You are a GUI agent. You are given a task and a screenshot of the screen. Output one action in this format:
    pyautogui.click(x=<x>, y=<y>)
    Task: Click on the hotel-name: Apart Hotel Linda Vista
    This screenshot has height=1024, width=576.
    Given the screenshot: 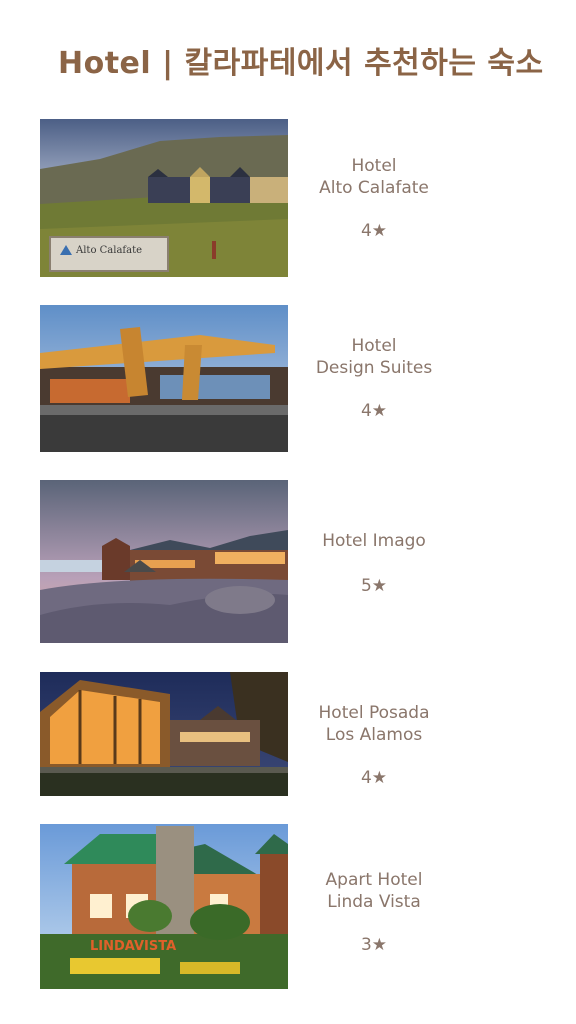 What is the action you would take?
    pyautogui.click(x=374, y=891)
    